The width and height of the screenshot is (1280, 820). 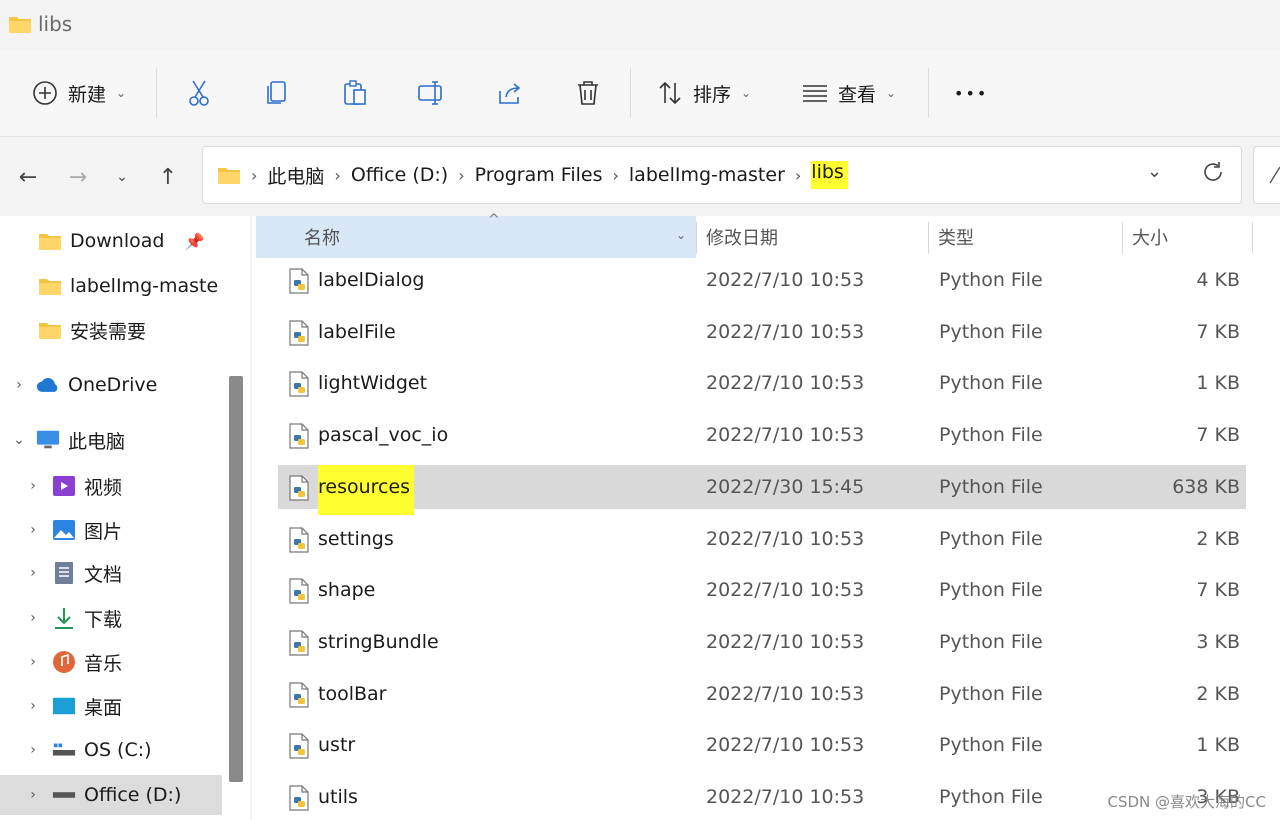 I want to click on sidebar-item-os-c: › OS (C:), so click(x=124, y=750).